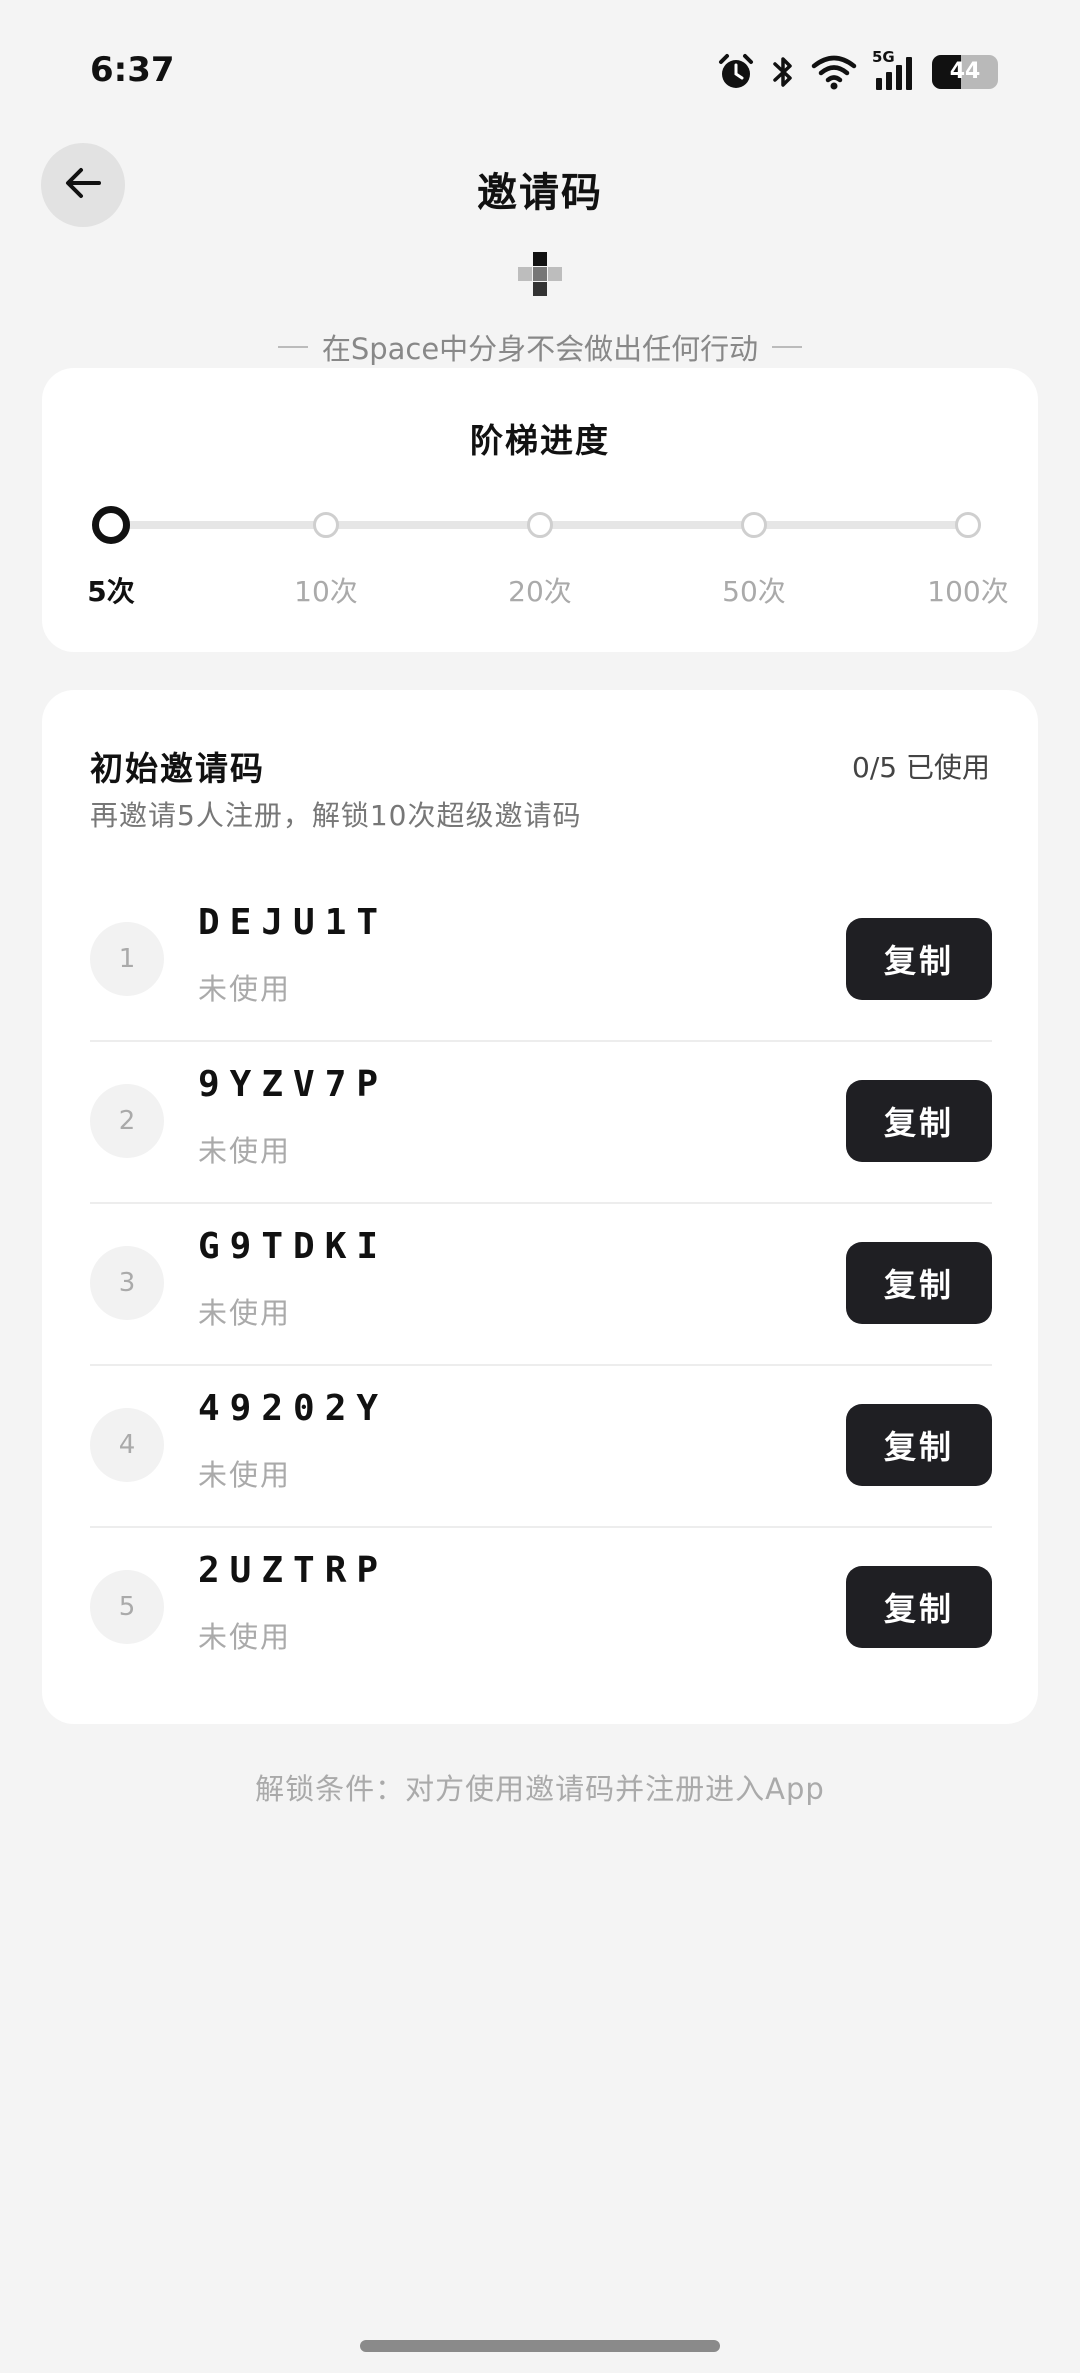 Image resolution: width=1080 pixels, height=2373 pixels. What do you see at coordinates (326, 591) in the screenshot?
I see `progress-step-label-2: 10次` at bounding box center [326, 591].